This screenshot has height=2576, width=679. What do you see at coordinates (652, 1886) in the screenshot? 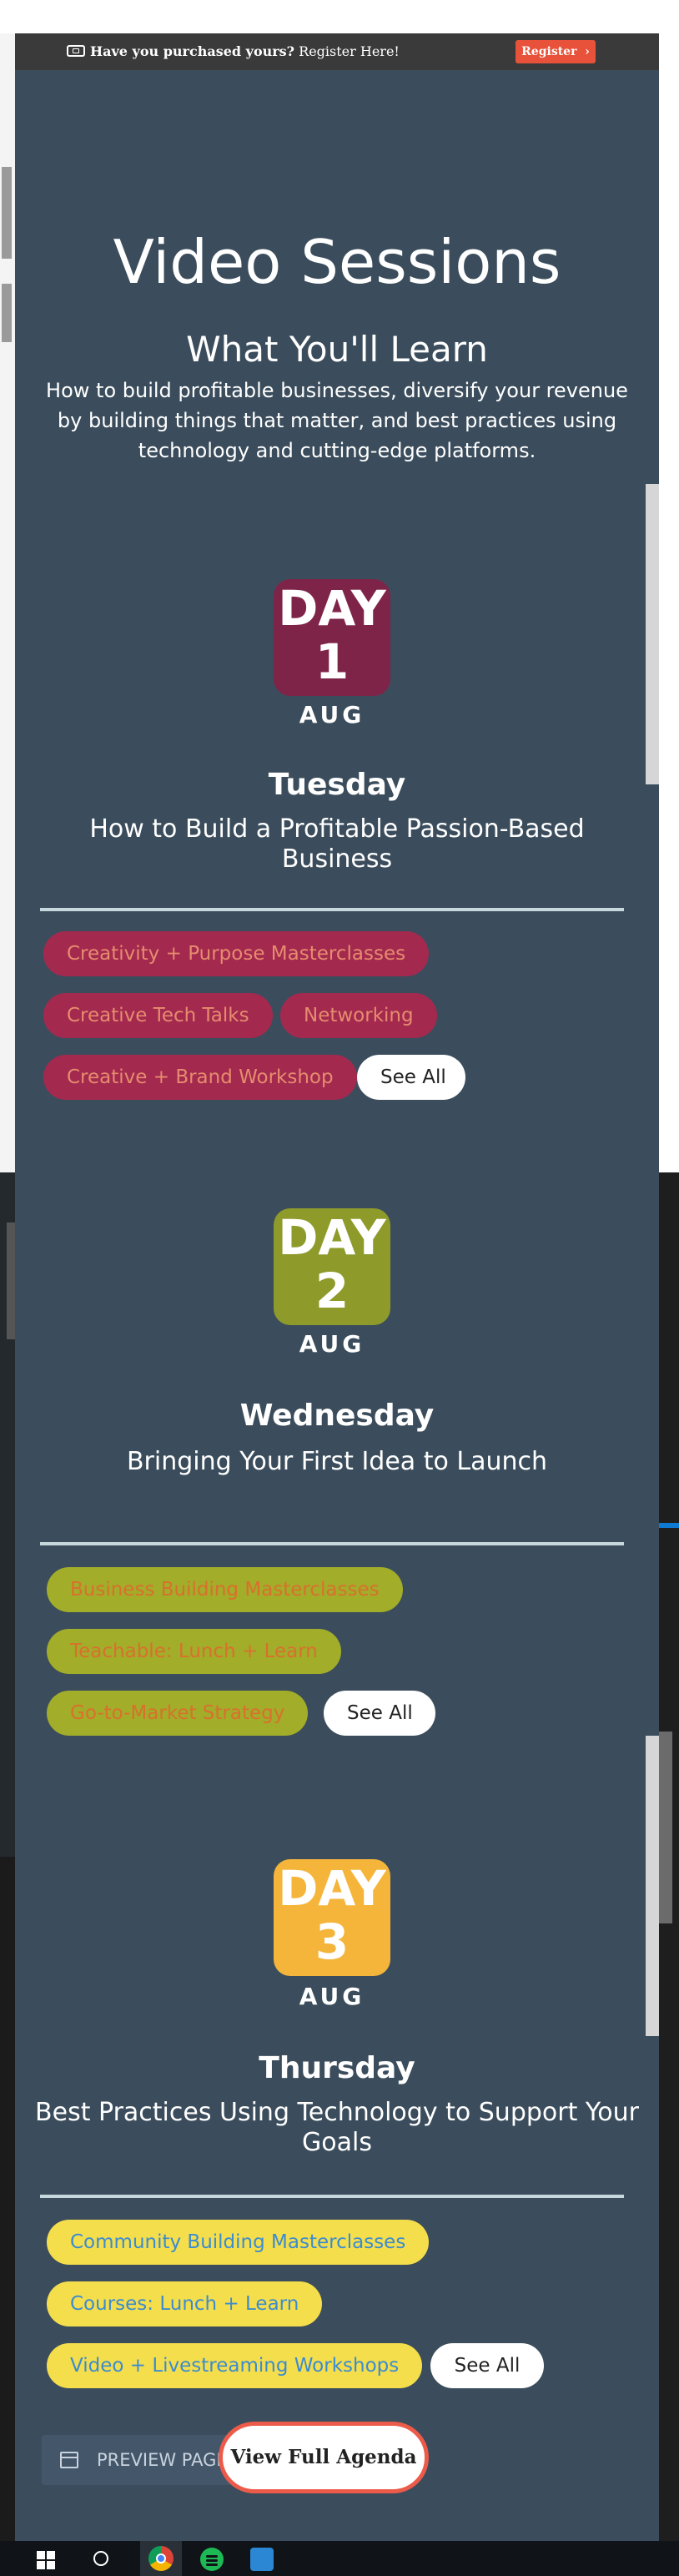
I see `page-scrollbar-thumb` at bounding box center [652, 1886].